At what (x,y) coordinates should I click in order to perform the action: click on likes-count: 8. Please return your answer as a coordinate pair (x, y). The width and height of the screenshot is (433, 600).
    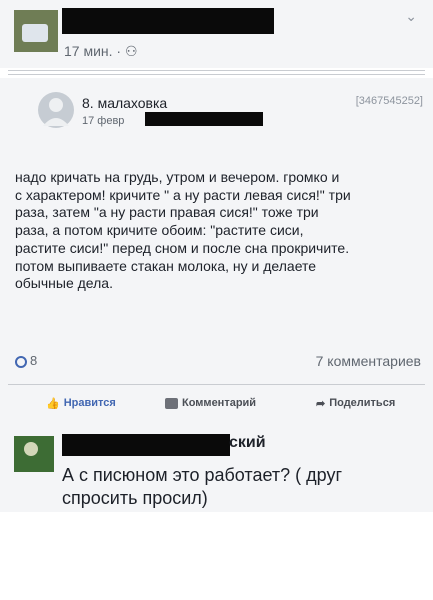
    Looking at the image, I should click on (26, 360).